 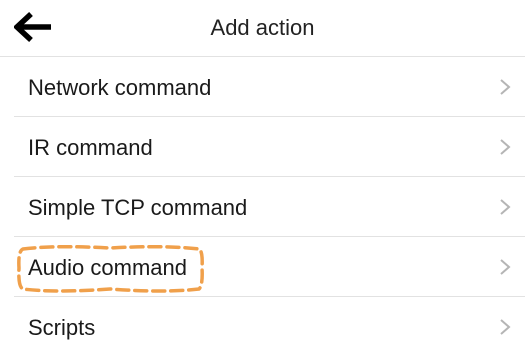 I want to click on action-item-label: Scripts, so click(x=62, y=327).